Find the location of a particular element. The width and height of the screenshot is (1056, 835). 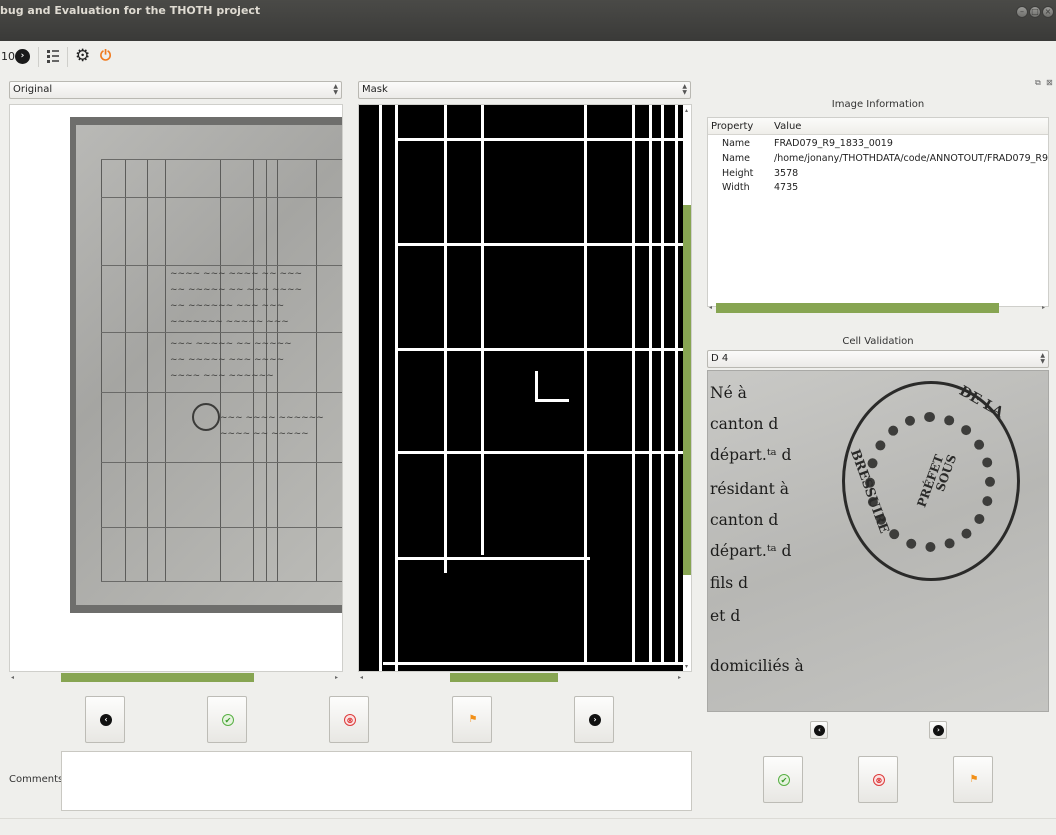

cell-text-line: fils d is located at coordinates (729, 583).